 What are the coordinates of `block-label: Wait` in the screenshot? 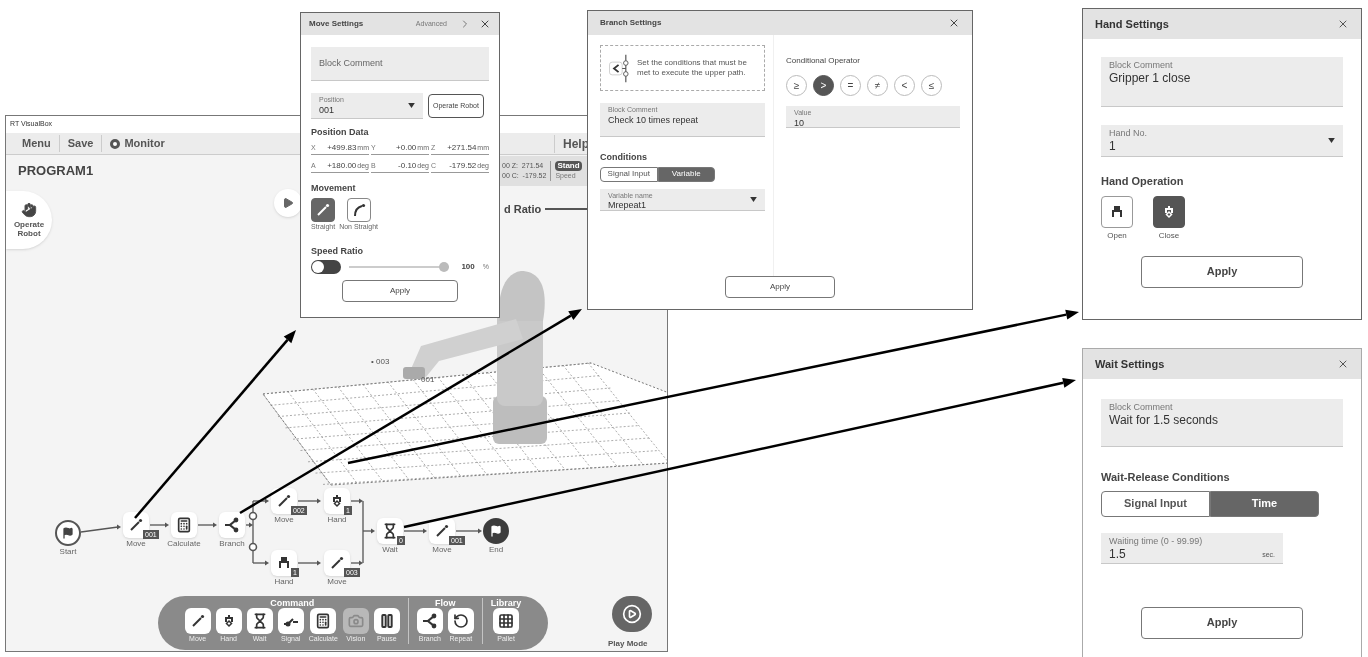 It's located at (390, 550).